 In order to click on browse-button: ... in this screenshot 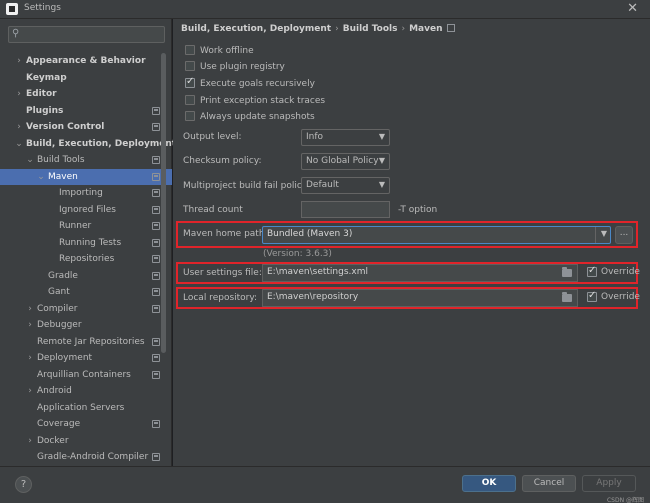, I will do `click(624, 235)`.